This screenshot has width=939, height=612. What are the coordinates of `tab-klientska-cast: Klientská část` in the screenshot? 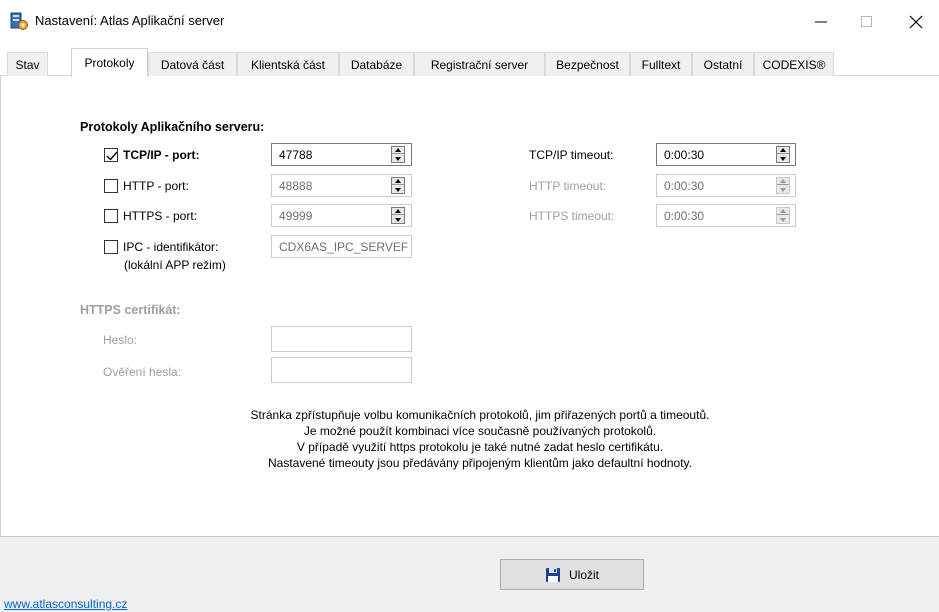 It's located at (288, 64).